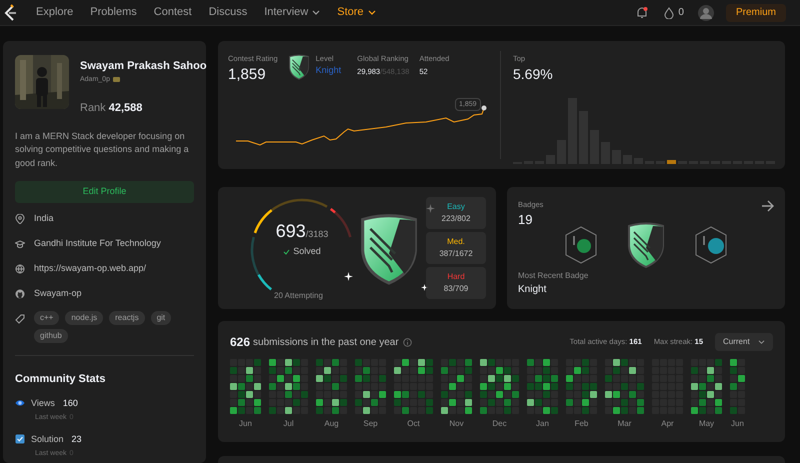 This screenshot has height=463, width=800. Describe the element at coordinates (286, 251) in the screenshot. I see `check-icon` at that location.